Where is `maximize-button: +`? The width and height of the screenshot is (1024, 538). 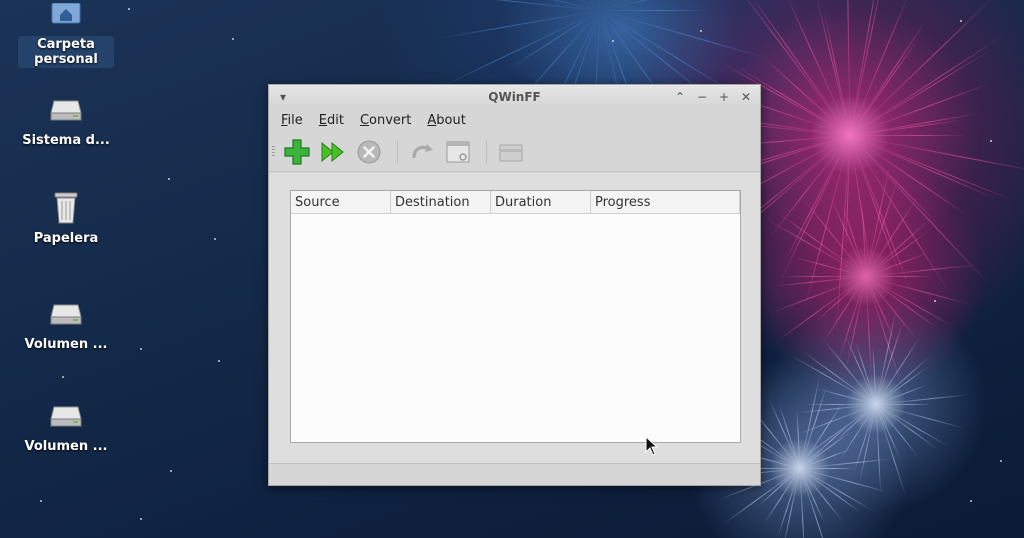 maximize-button: + is located at coordinates (724, 97).